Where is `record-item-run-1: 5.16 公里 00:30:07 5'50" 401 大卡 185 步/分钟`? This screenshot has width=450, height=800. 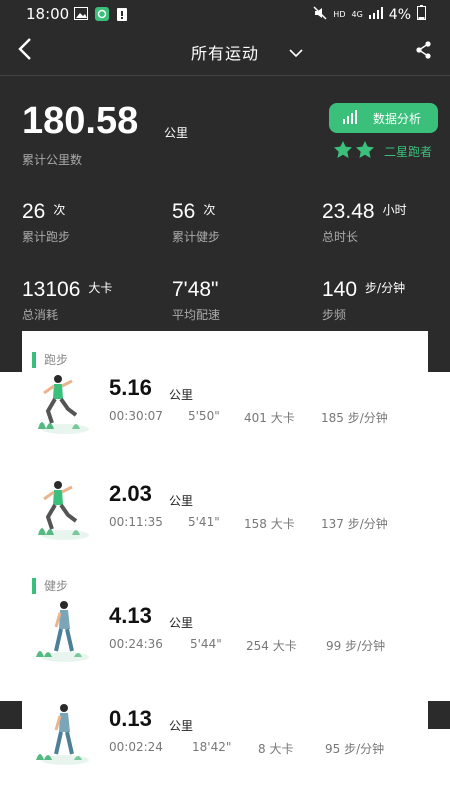 record-item-run-1: 5.16 公里 00:30:07 5'50" 401 大卡 185 步/分钟 is located at coordinates (225, 416).